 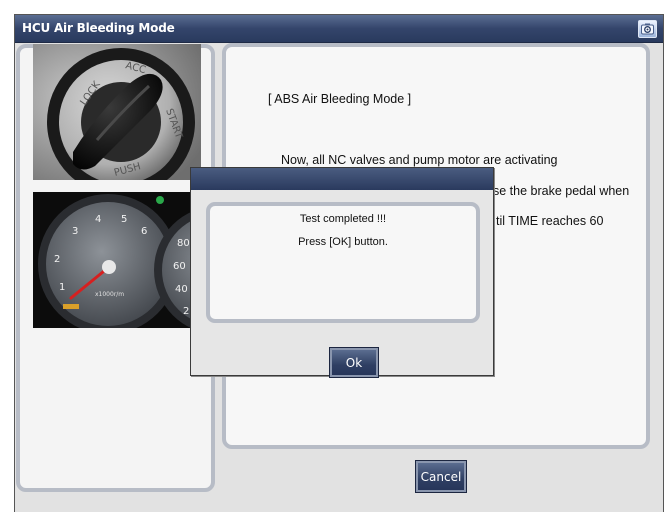 I want to click on instruction-line-3: til TIME reaches 60, so click(x=550, y=221).